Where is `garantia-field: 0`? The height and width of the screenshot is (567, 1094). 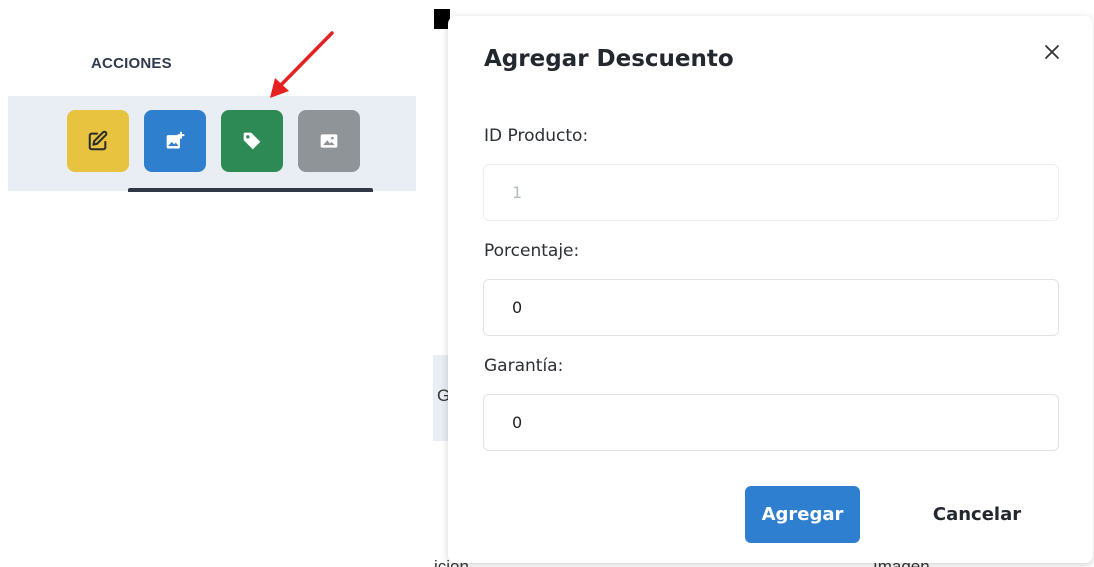
garantia-field: 0 is located at coordinates (771, 422).